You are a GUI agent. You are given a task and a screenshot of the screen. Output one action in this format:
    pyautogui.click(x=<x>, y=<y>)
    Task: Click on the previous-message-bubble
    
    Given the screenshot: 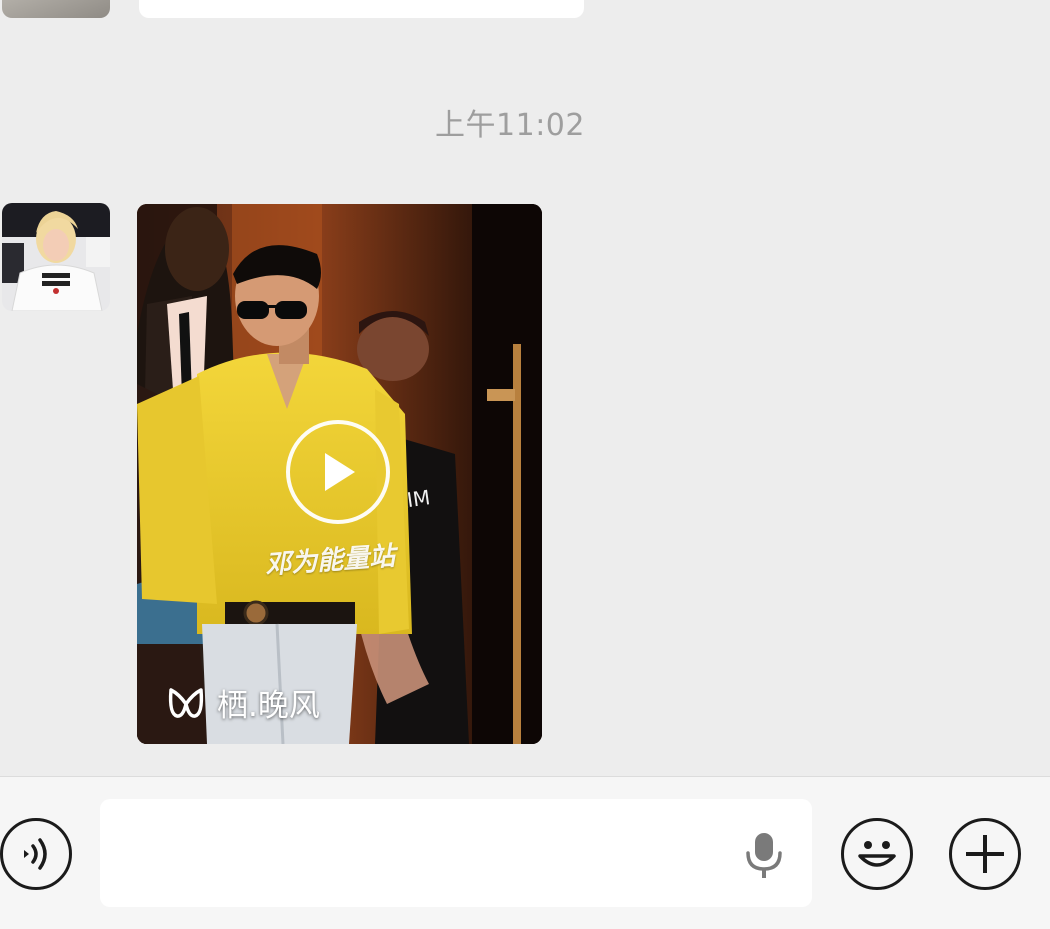 What is the action you would take?
    pyautogui.click(x=361, y=9)
    